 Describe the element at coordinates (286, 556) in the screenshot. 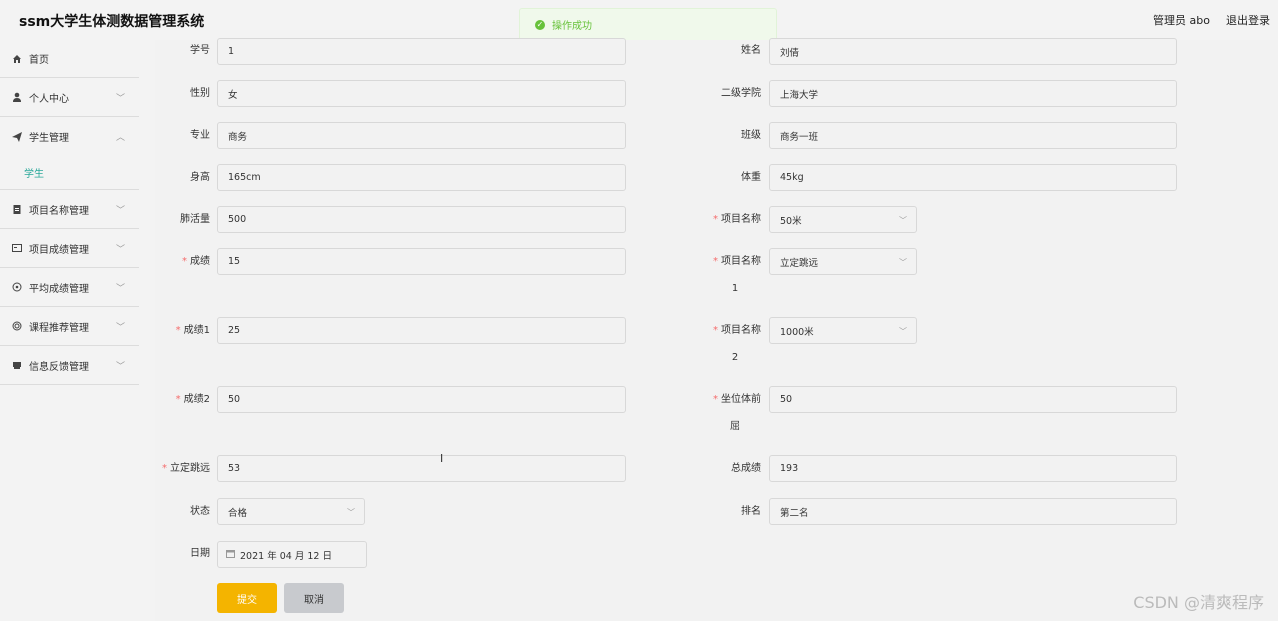

I see `date-value: 2021 年 04 月 12 日` at that location.